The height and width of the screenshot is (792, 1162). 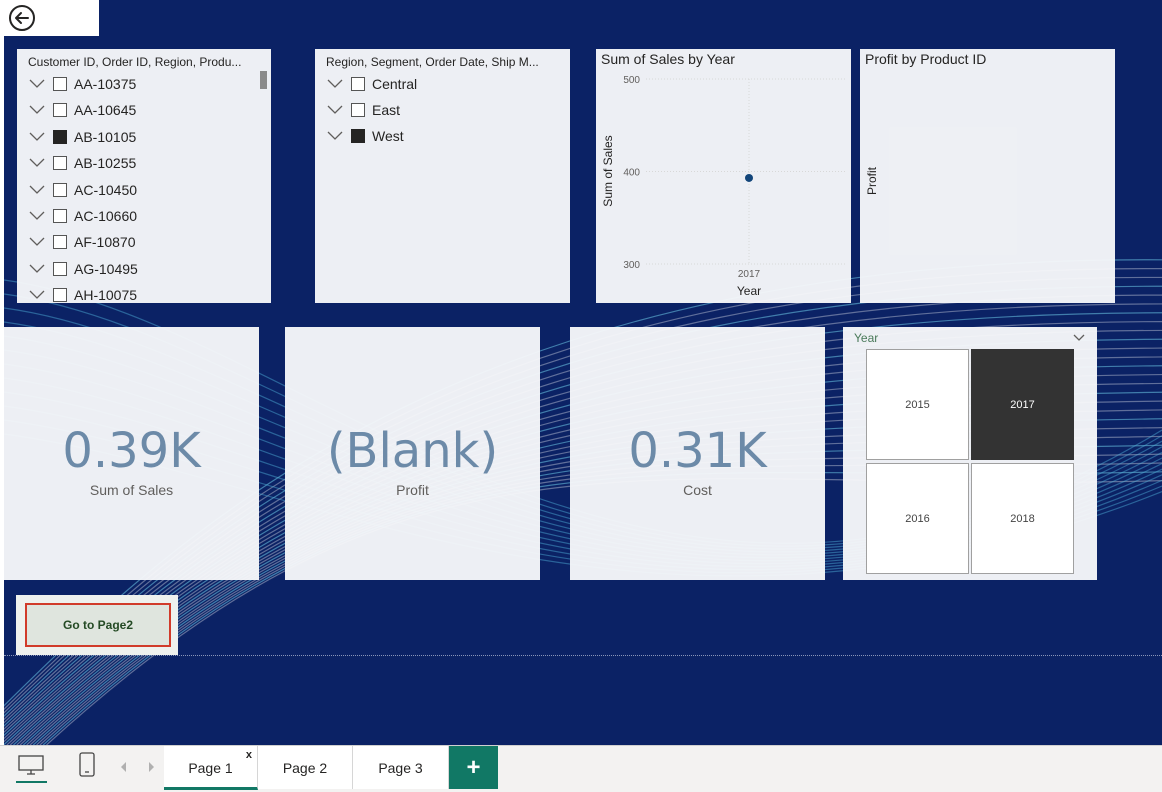 What do you see at coordinates (22, 18) in the screenshot?
I see `back-arrow-icon` at bounding box center [22, 18].